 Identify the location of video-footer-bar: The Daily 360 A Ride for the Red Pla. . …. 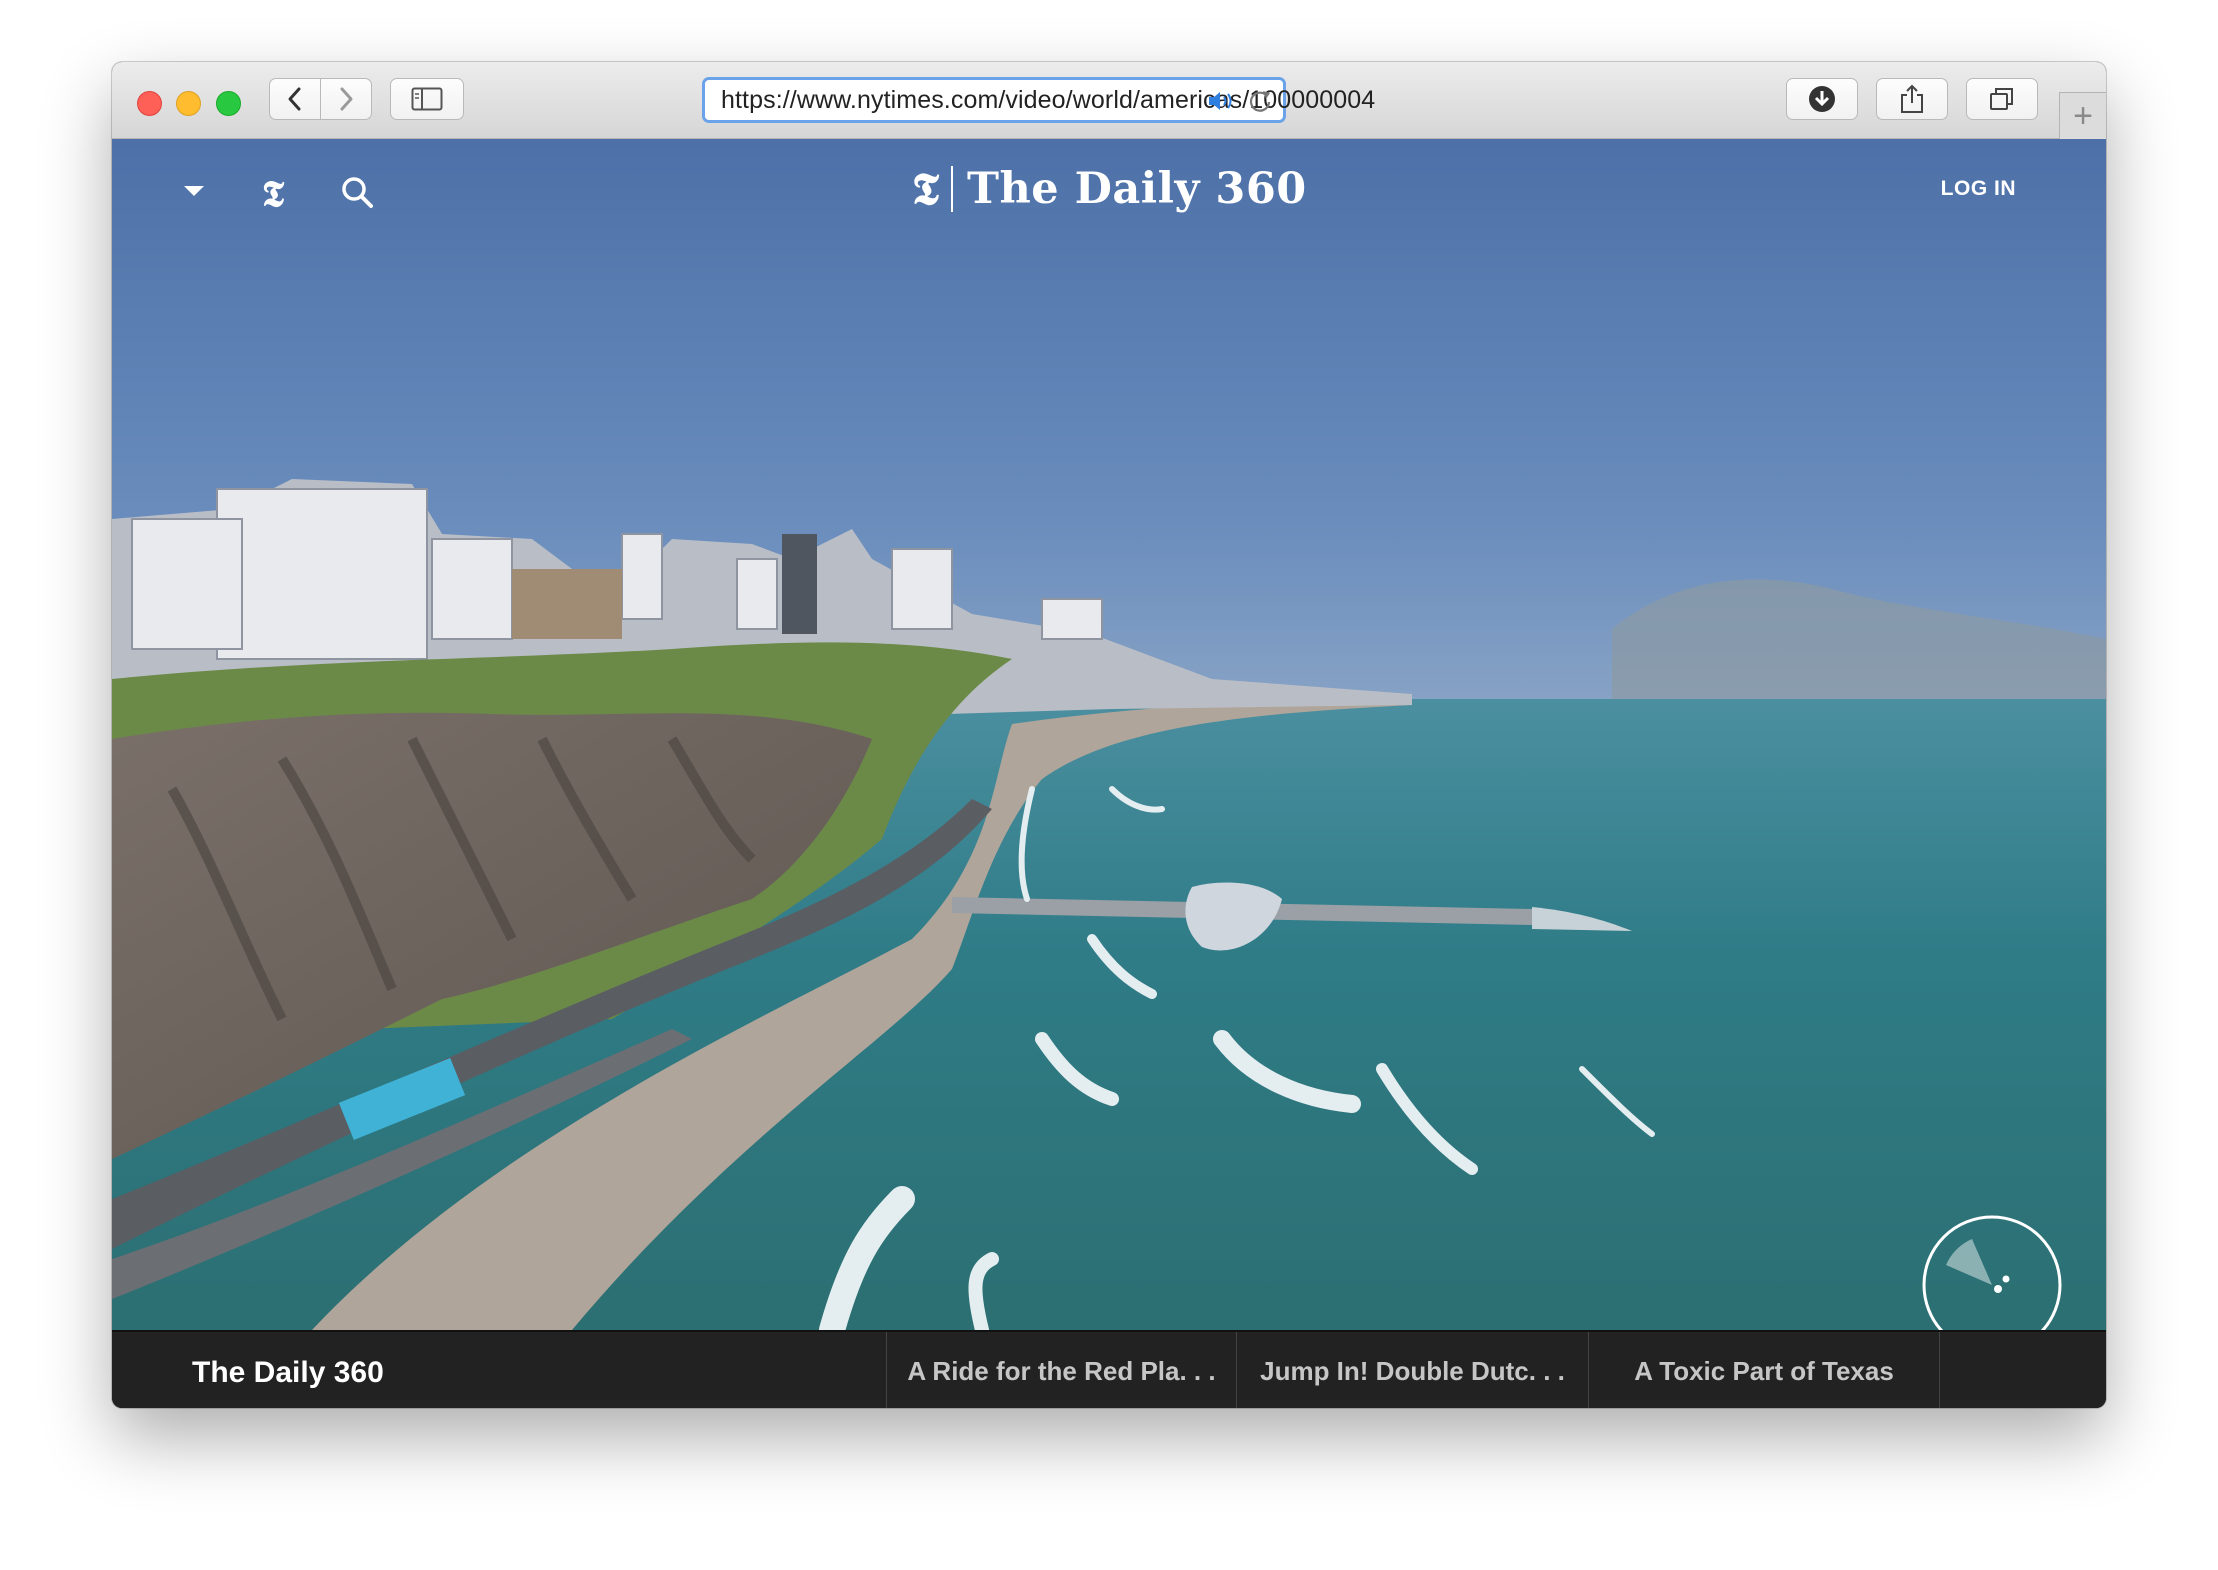
(1109, 1369).